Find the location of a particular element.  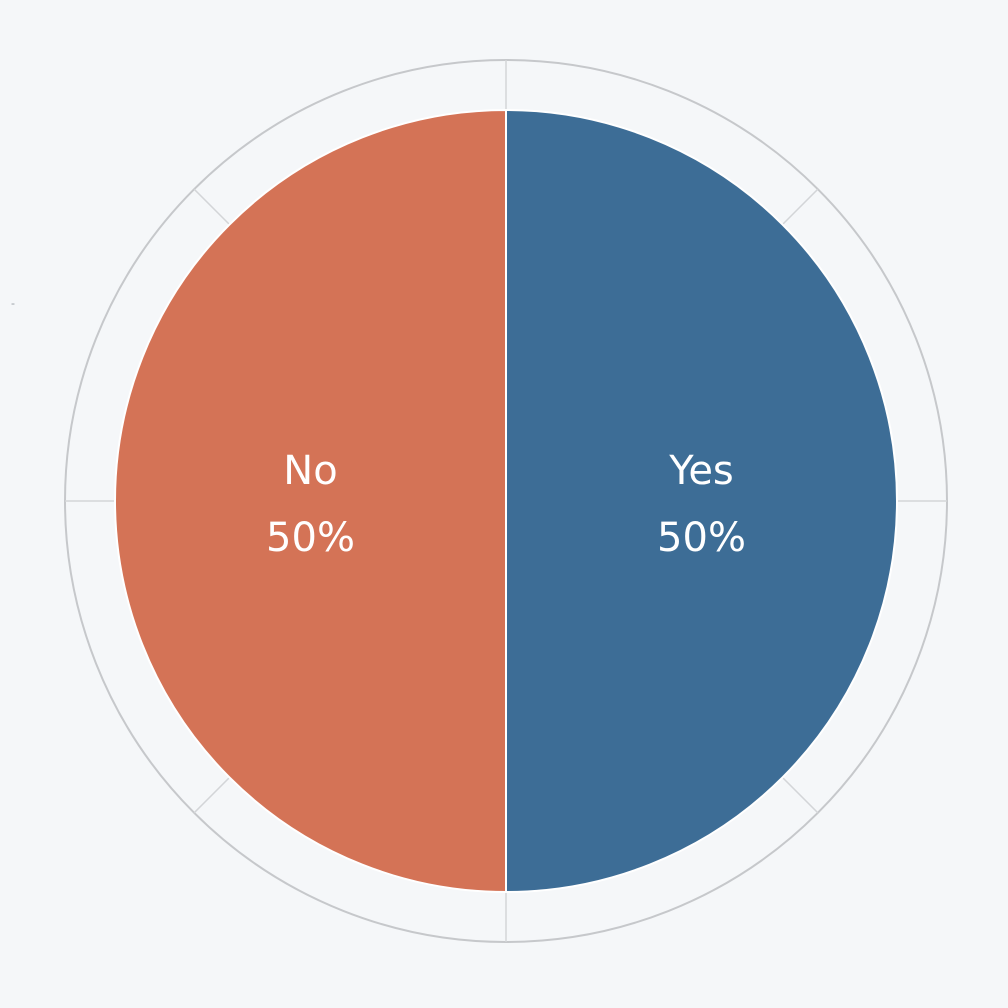

slice-label-no: No is located at coordinates (310, 471).